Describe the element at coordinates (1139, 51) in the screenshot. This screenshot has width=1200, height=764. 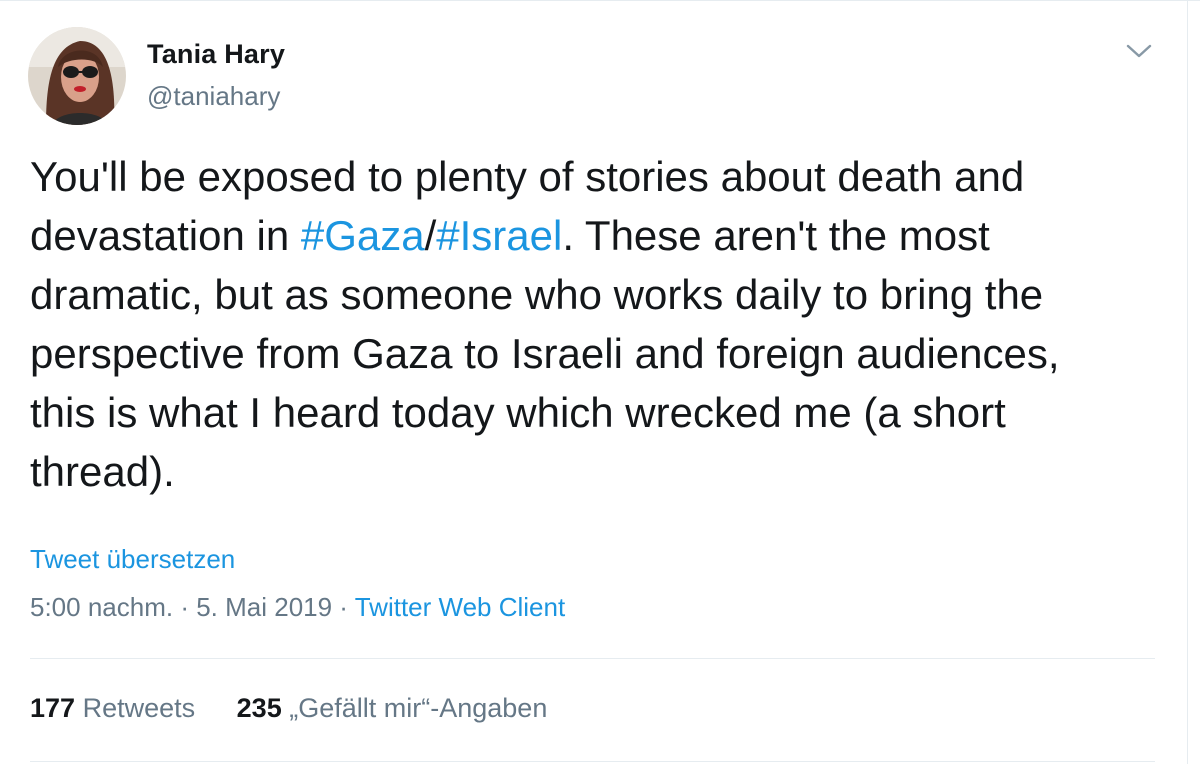
I see `chevron-down-icon` at that location.